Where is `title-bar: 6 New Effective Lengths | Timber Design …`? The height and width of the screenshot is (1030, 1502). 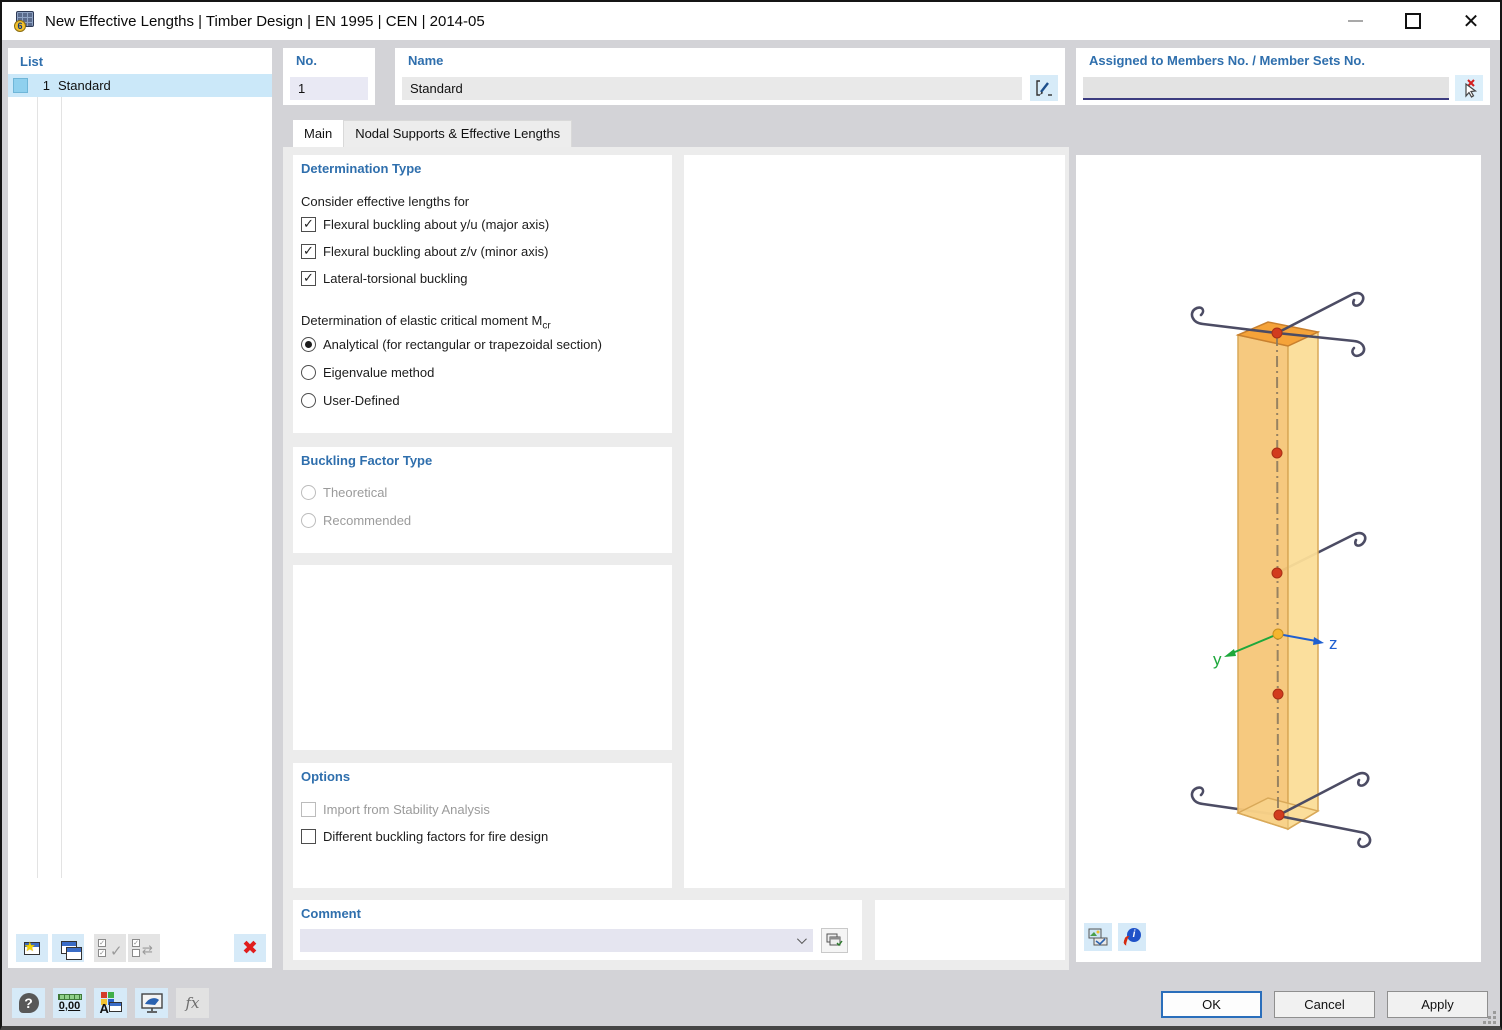
title-bar: 6 New Effective Lengths | Timber Design … is located at coordinates (751, 21).